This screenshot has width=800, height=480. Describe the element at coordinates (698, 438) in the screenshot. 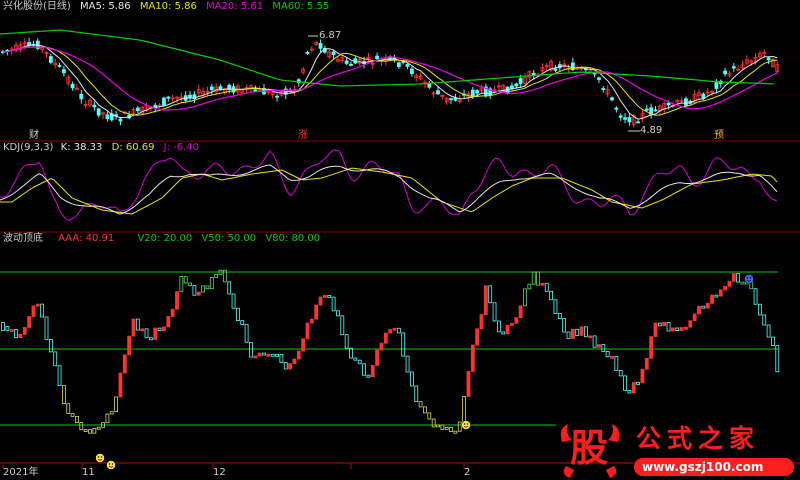

I see `watermark-brand: 公式之家` at that location.